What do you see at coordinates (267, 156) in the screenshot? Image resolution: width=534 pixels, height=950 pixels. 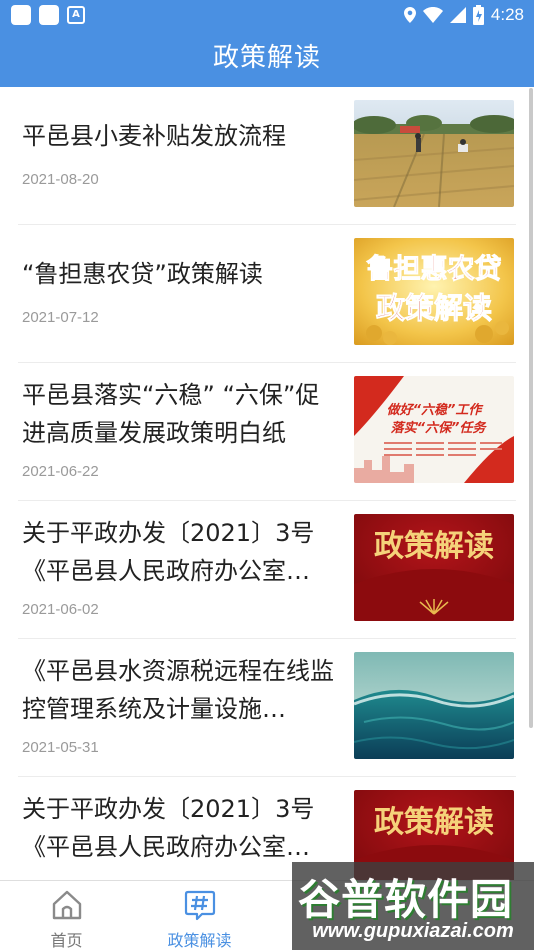 I see `list-item: 平邑县小麦补贴发放流程 2021-08-20` at bounding box center [267, 156].